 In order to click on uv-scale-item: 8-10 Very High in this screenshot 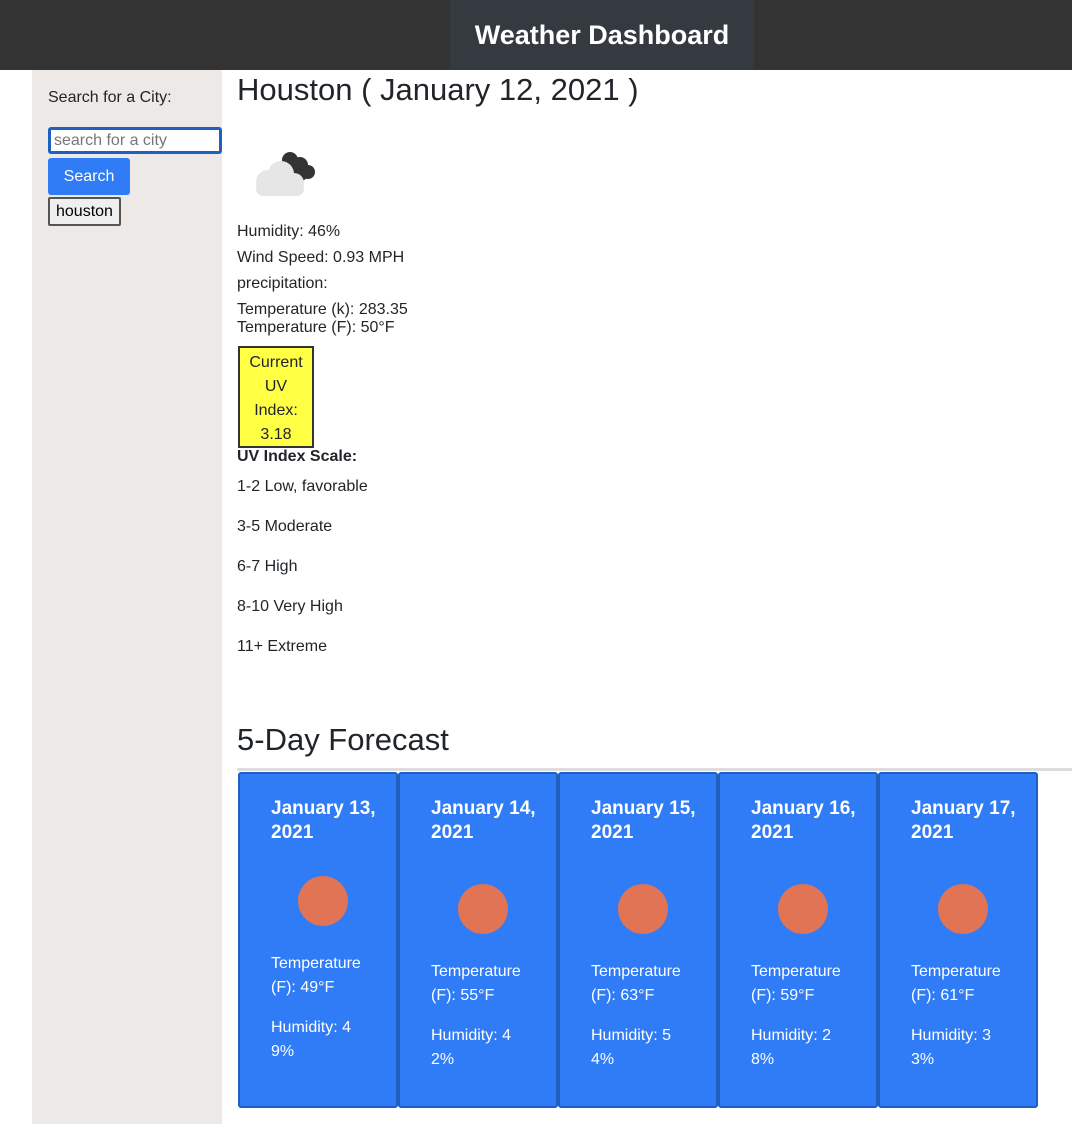, I will do `click(290, 606)`.